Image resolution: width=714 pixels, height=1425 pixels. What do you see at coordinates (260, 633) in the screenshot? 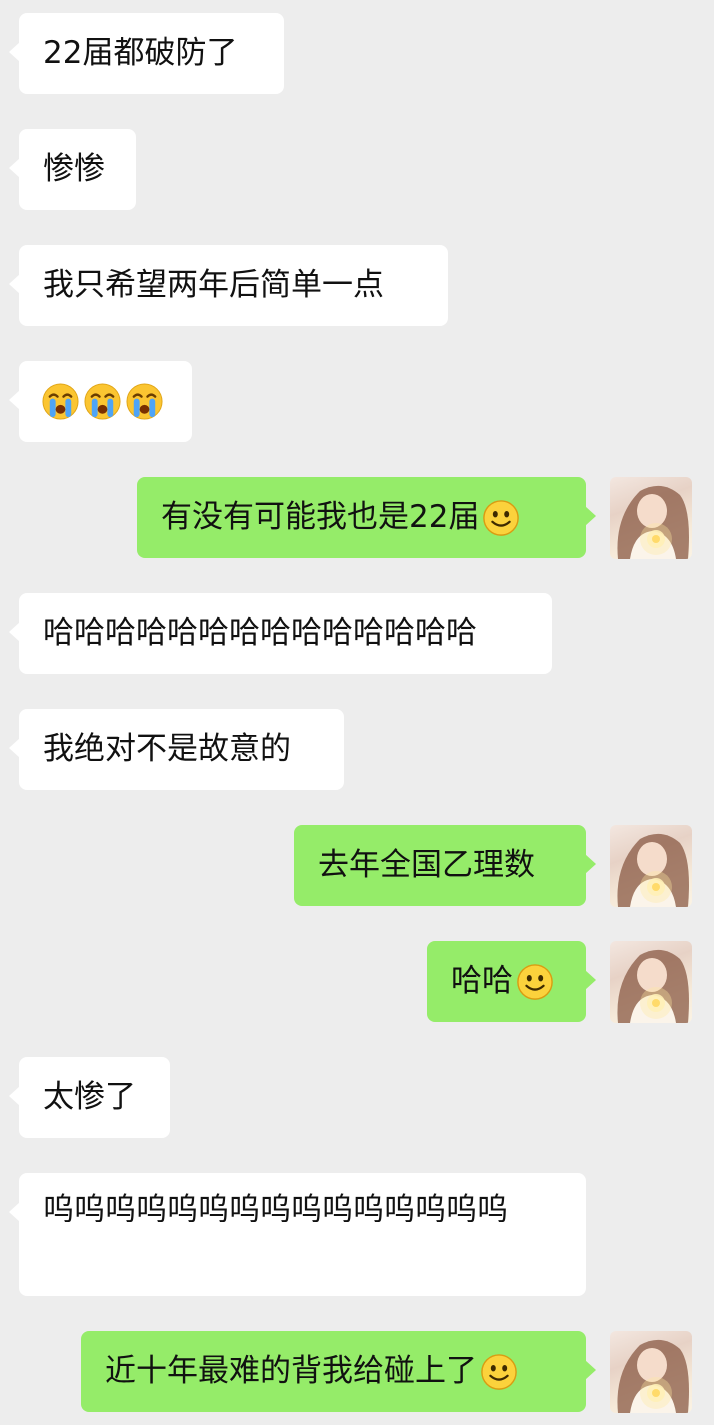
I see `message-text: 哈哈哈哈哈哈哈哈哈哈哈哈哈哈` at bounding box center [260, 633].